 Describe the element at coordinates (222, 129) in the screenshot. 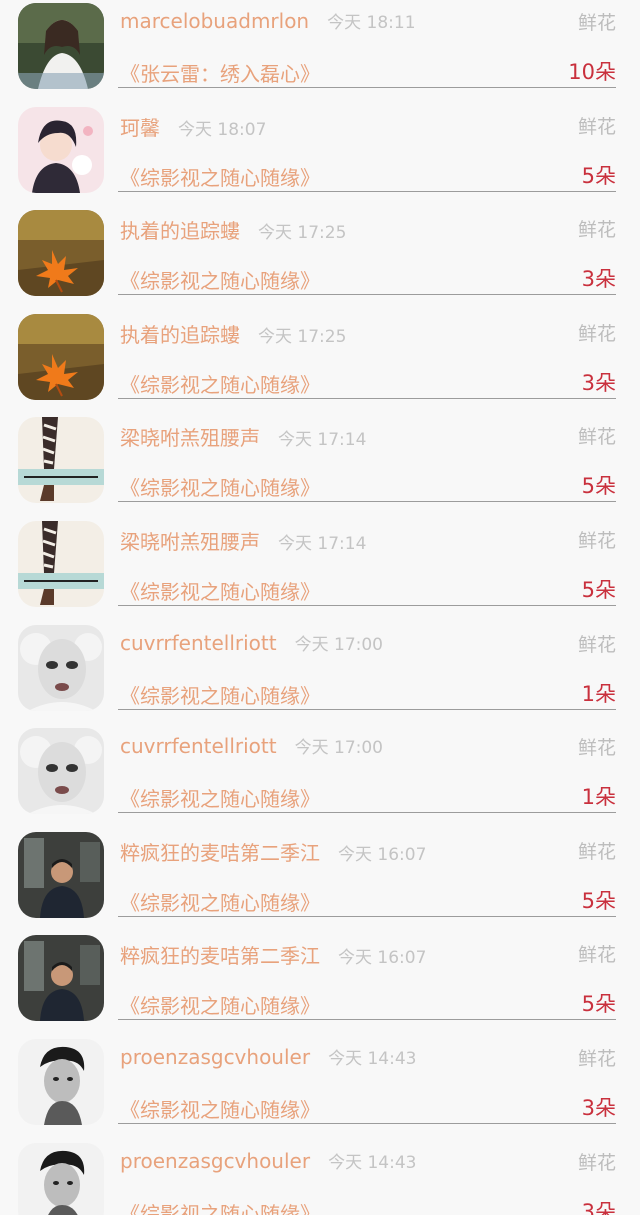

I see `timestamp: 今天 18:07` at that location.